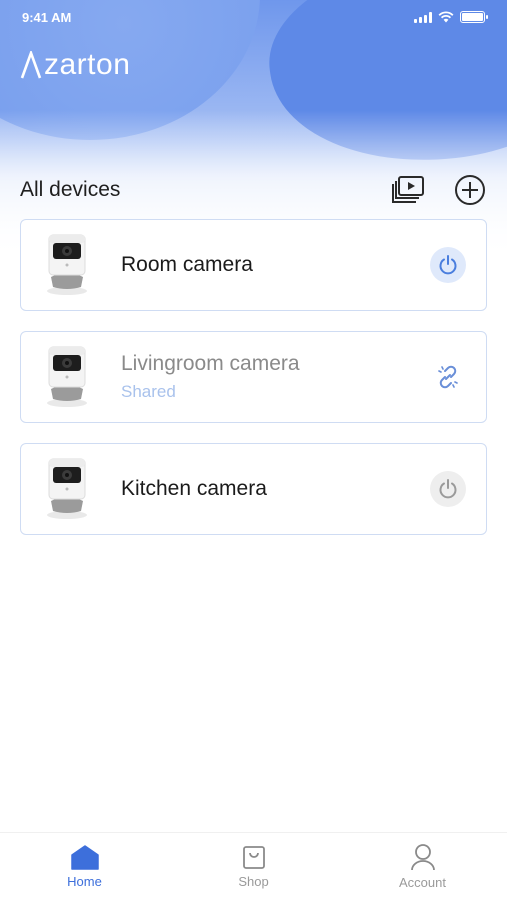 This screenshot has height=900, width=507. What do you see at coordinates (275, 377) in the screenshot?
I see `device-text: Livingroom camera Shared` at bounding box center [275, 377].